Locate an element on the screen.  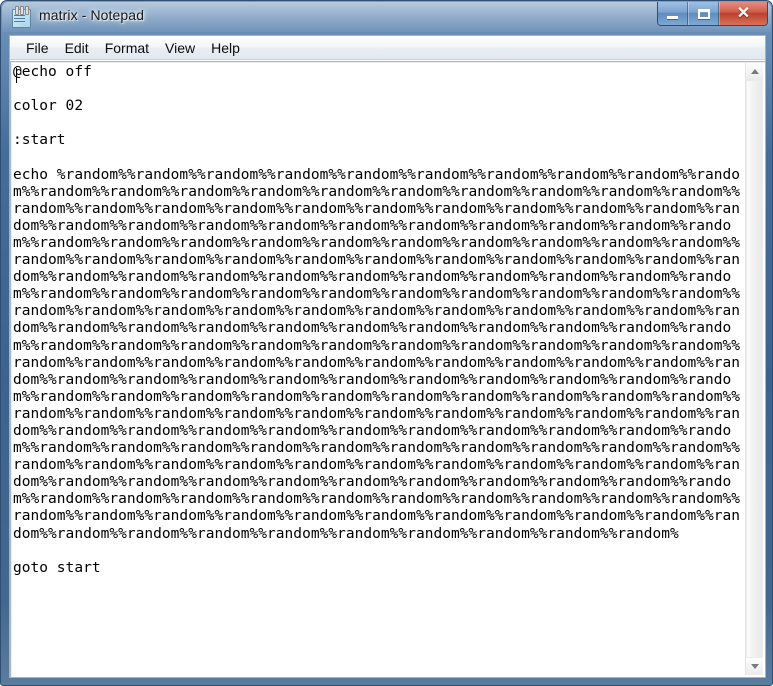
close-button: ✕ is located at coordinates (743, 13).